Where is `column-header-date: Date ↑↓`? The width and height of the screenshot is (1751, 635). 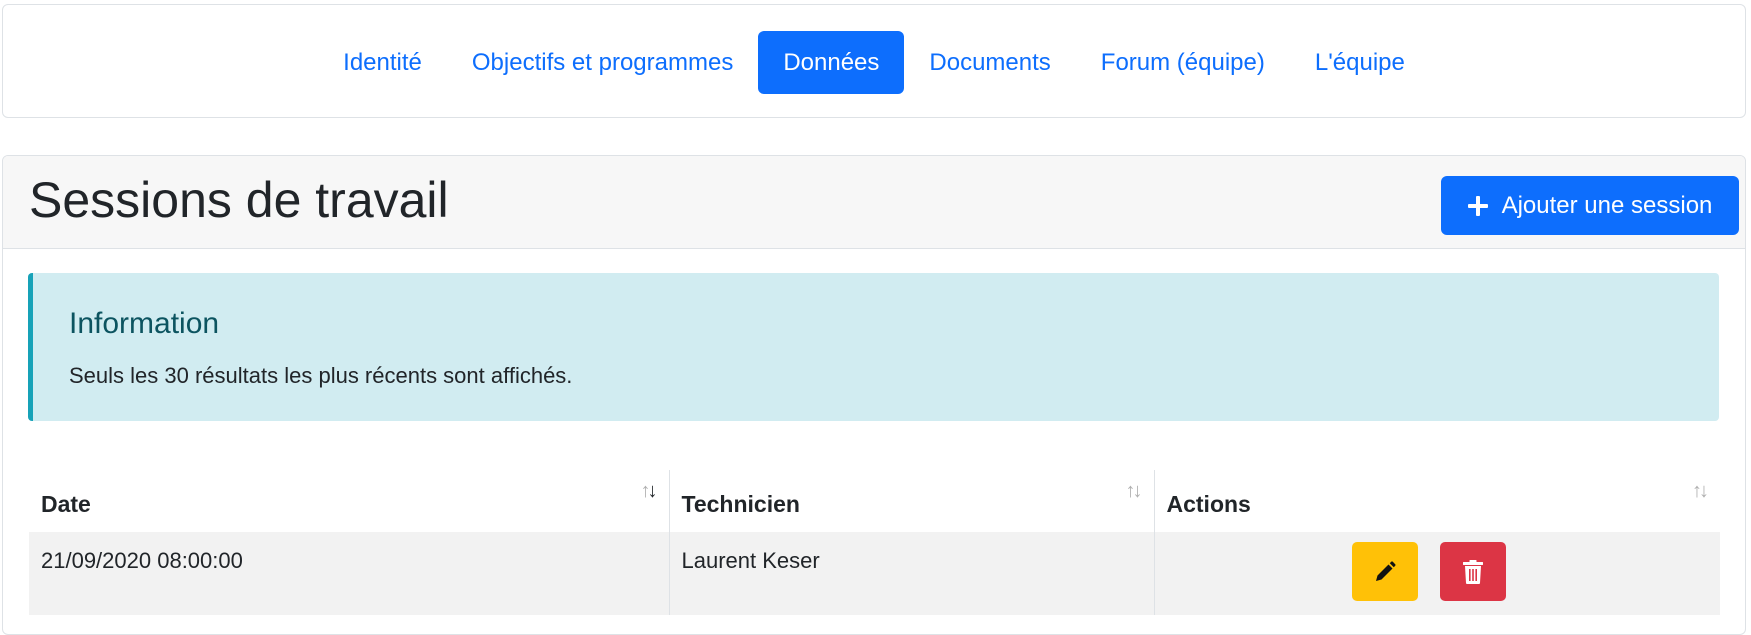
column-header-date: Date ↑↓ is located at coordinates (349, 501).